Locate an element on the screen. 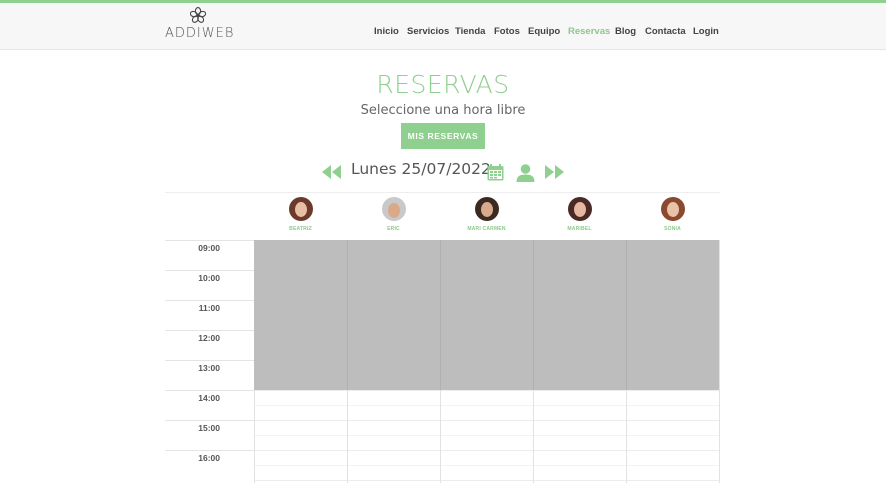 Image resolution: width=886 pixels, height=483 pixels. nav-item-reservas: Reservas is located at coordinates (589, 31).